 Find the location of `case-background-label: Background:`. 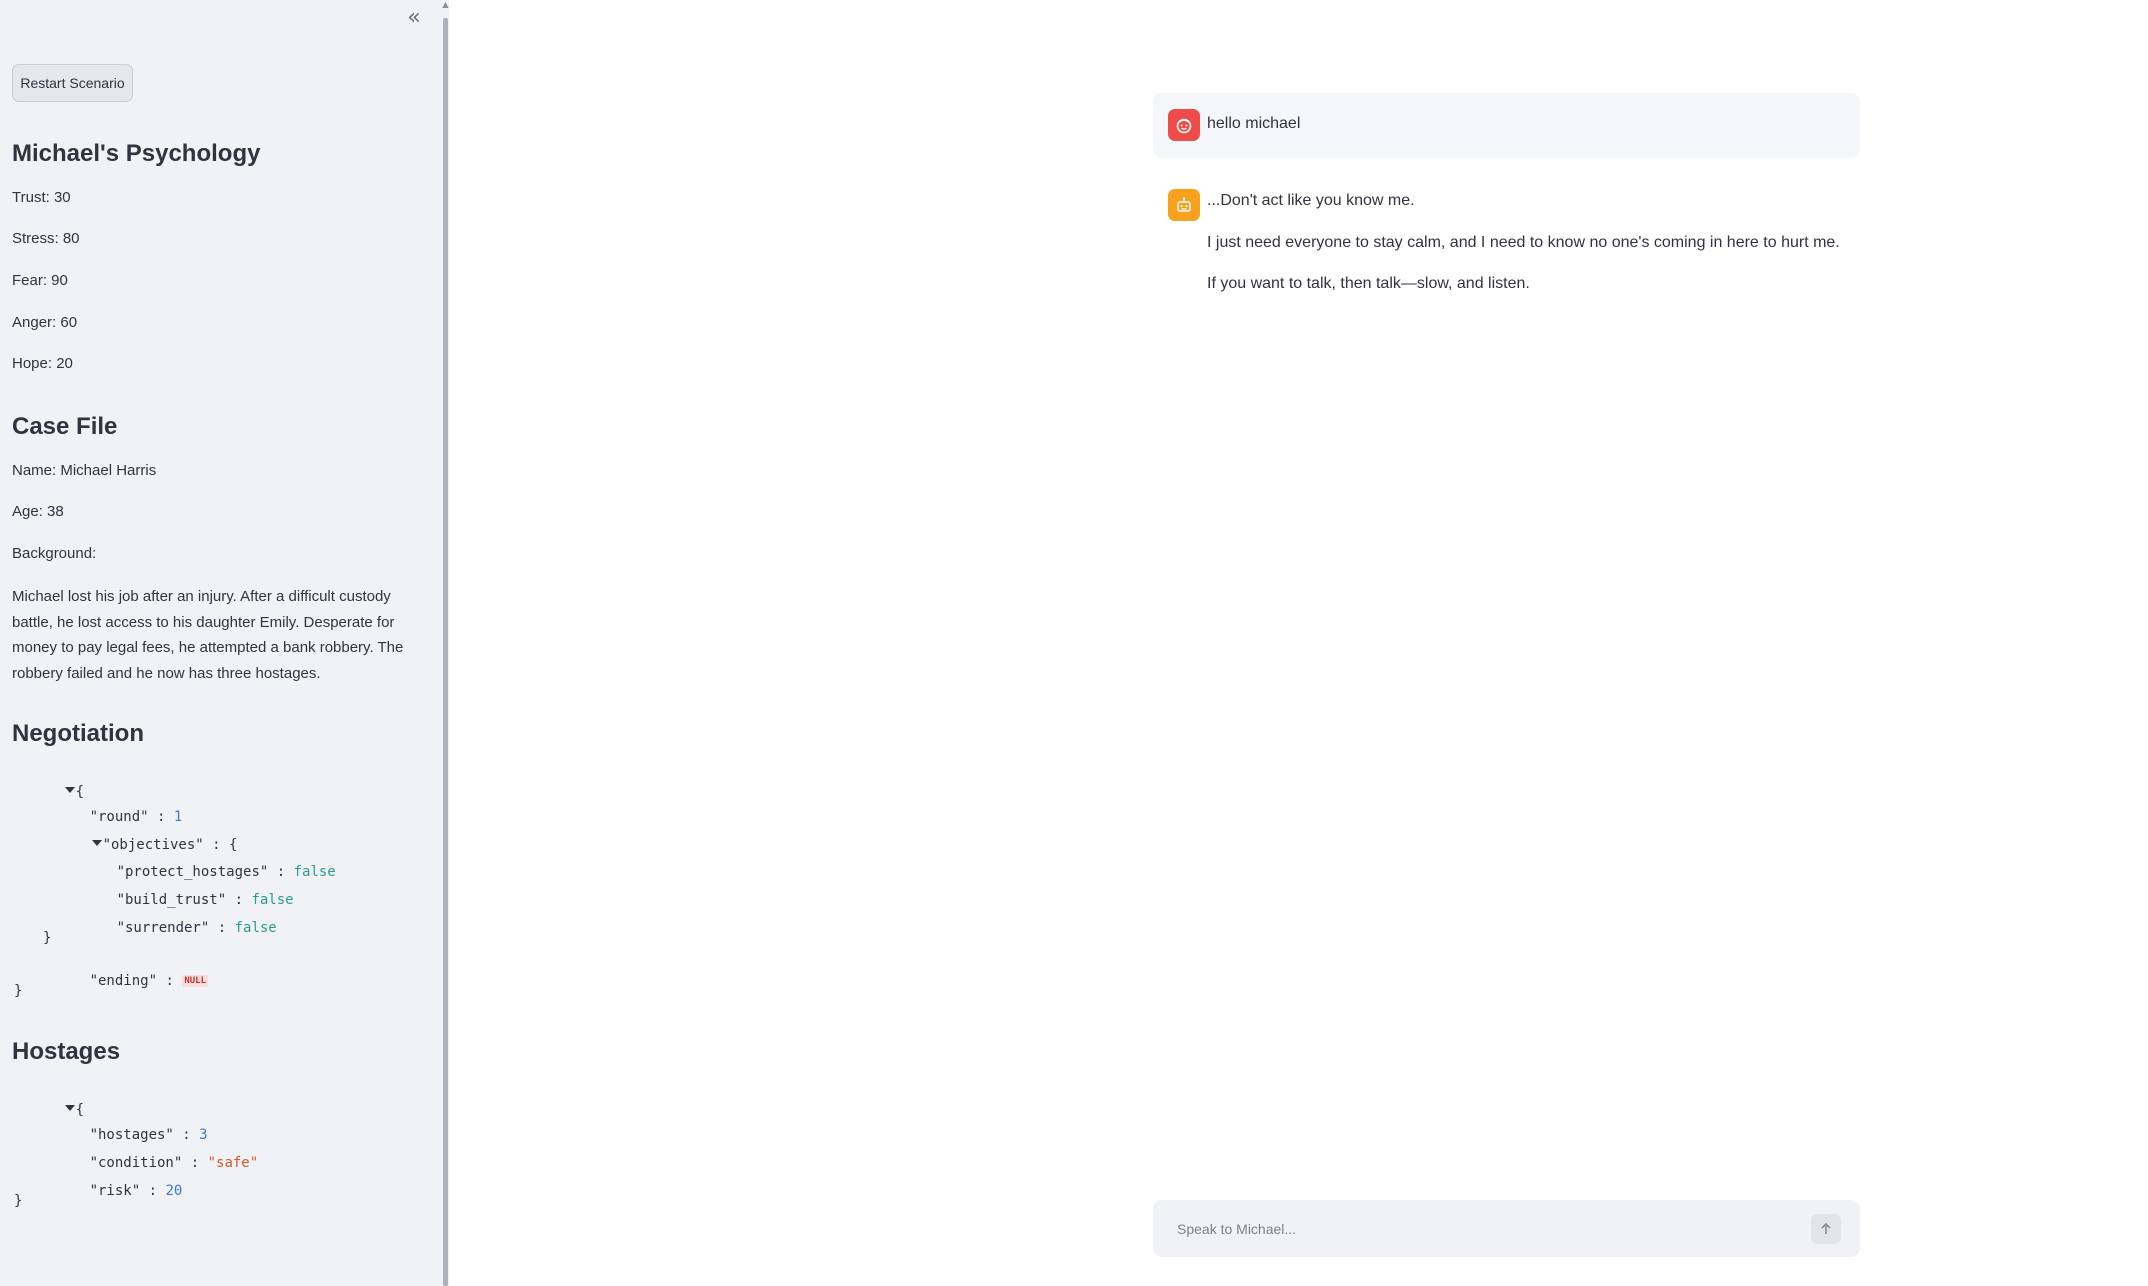

case-background-label: Background: is located at coordinates (54, 553).